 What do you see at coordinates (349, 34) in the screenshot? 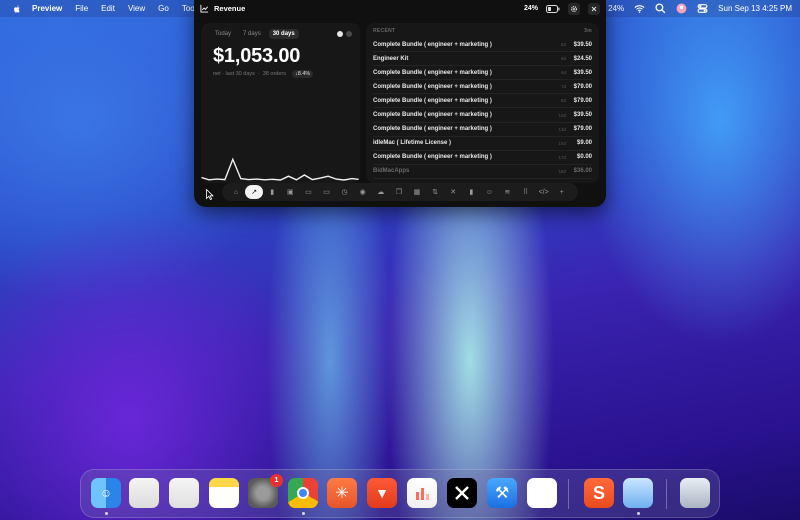
I see `toggle-dot-off` at bounding box center [349, 34].